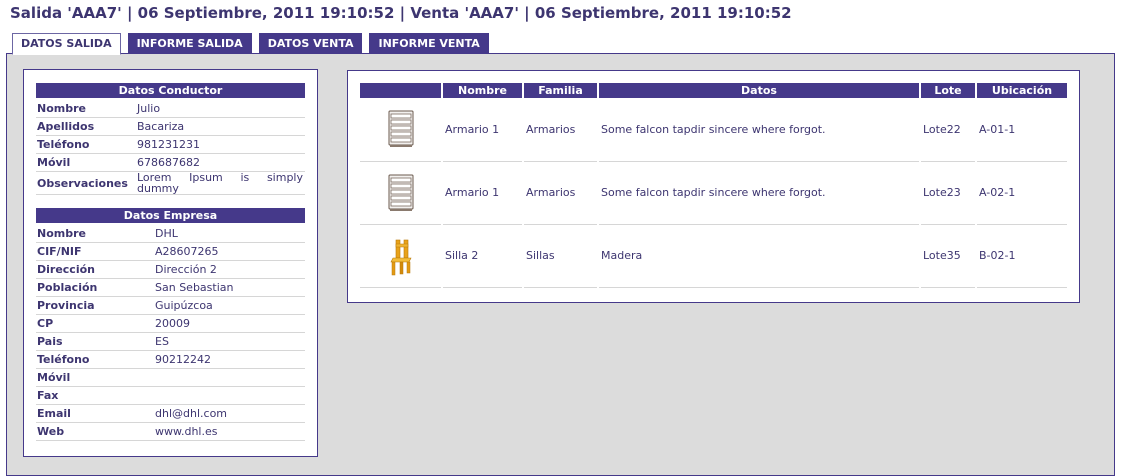  Describe the element at coordinates (51, 431) in the screenshot. I see `field-label: Web` at that location.